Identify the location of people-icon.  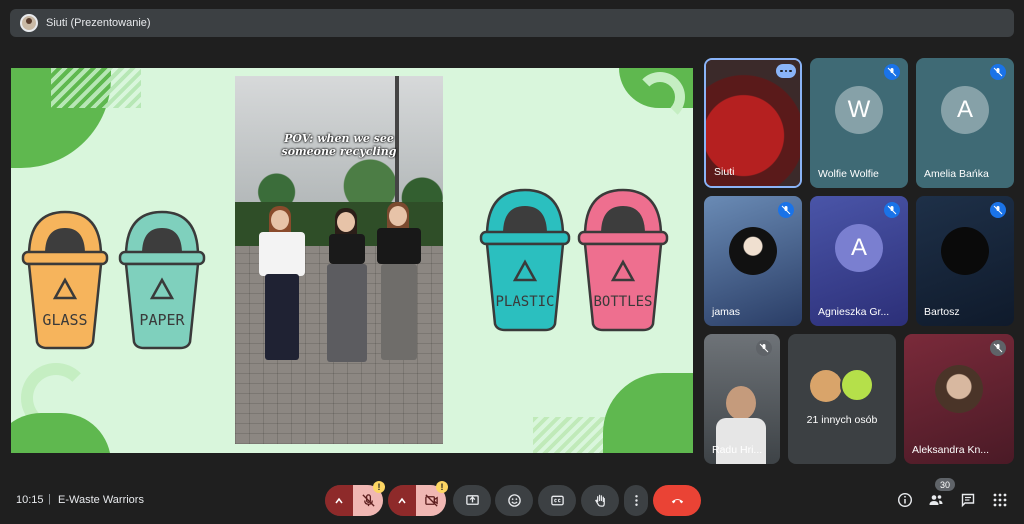
(936, 500).